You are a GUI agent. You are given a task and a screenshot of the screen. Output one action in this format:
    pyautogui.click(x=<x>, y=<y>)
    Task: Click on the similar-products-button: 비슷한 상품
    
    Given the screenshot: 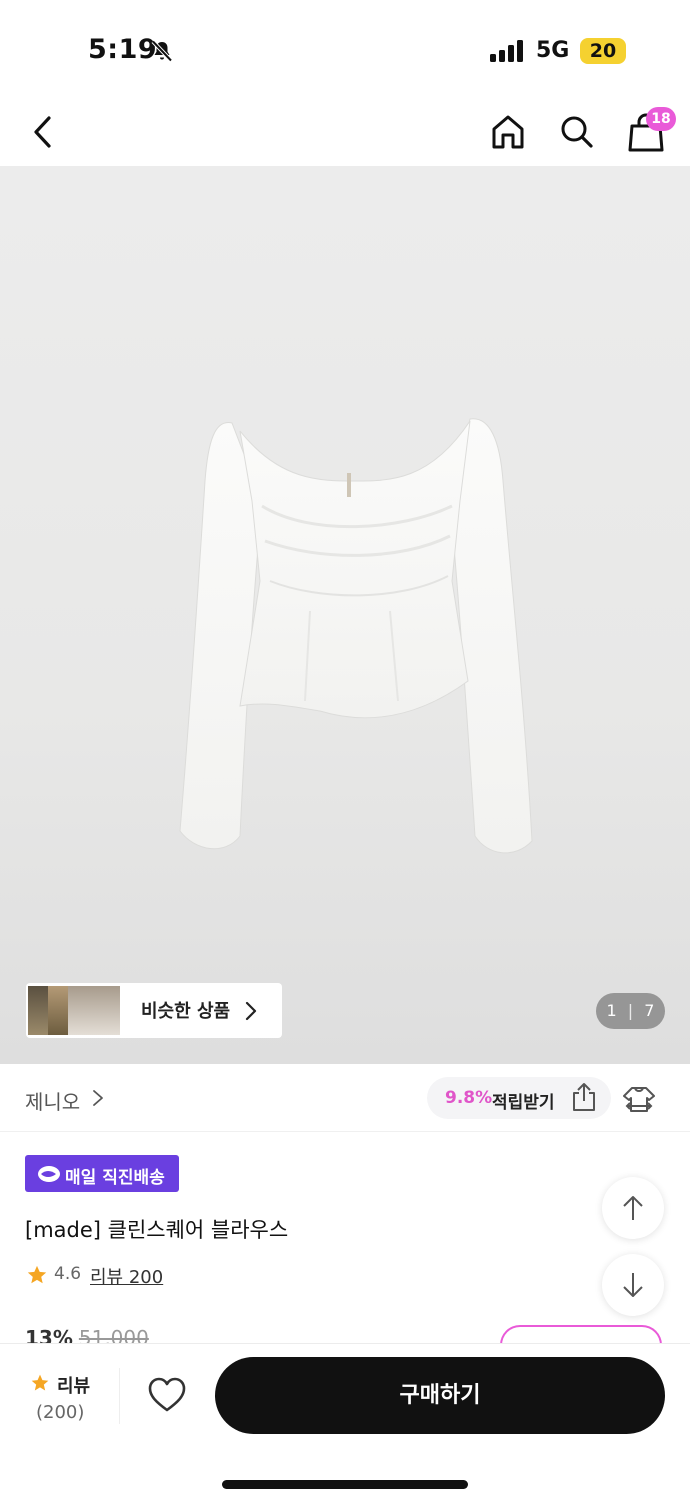 What is the action you would take?
    pyautogui.click(x=154, y=1010)
    